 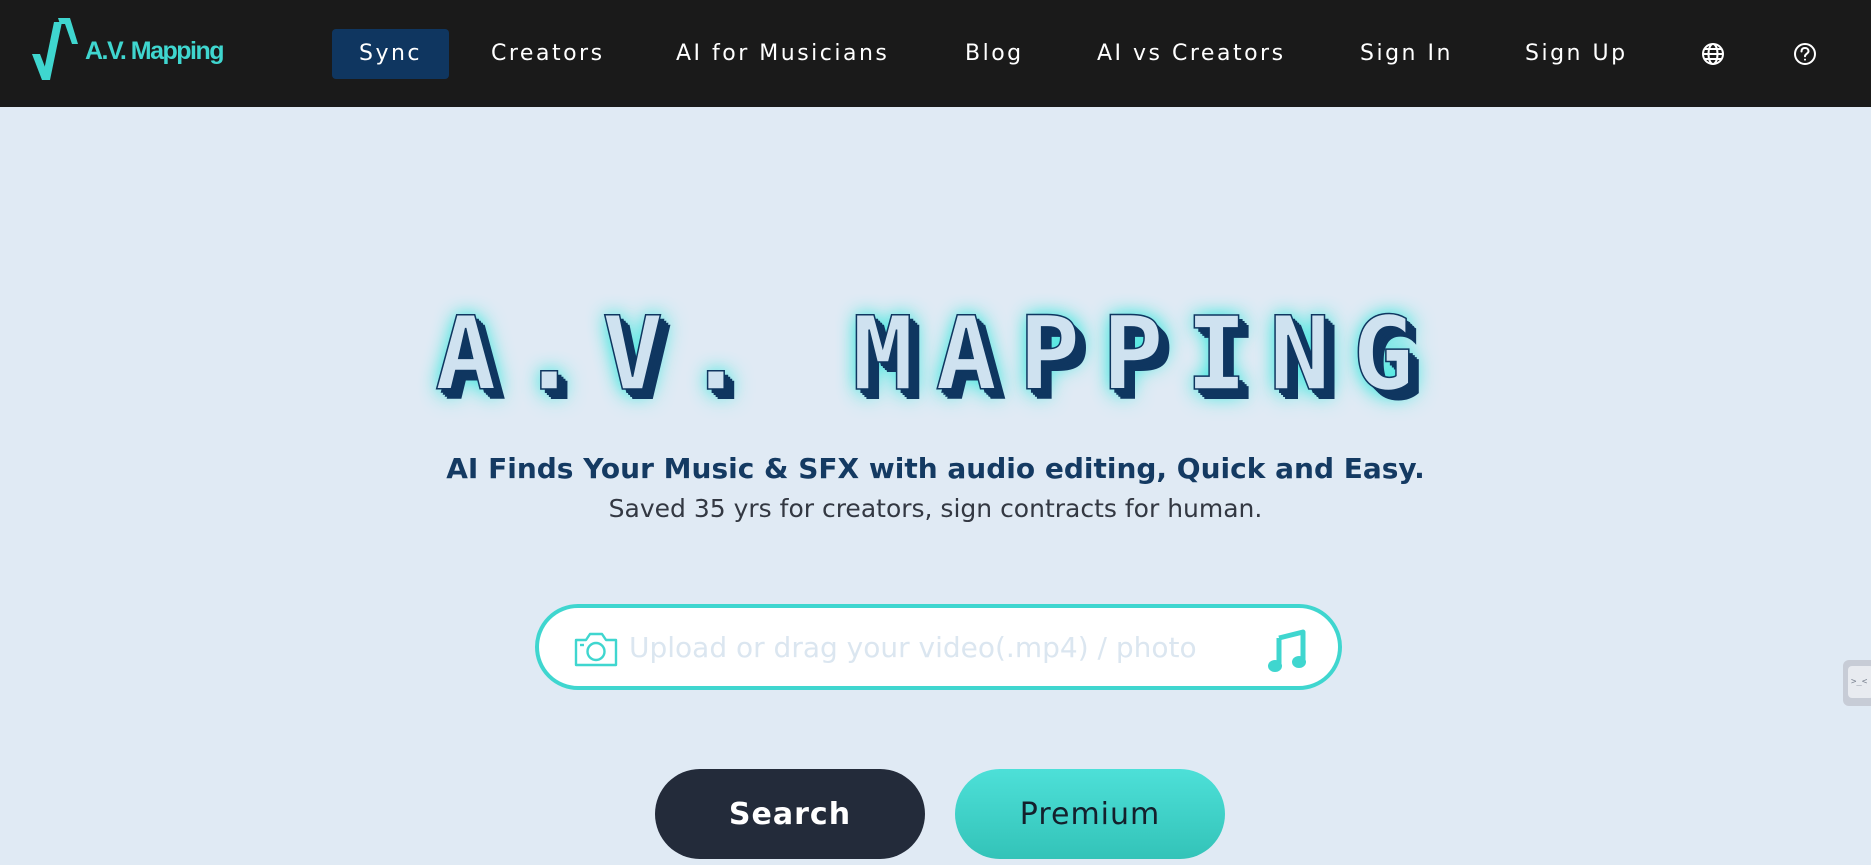 What do you see at coordinates (1287, 653) in the screenshot?
I see `music-note-icon` at bounding box center [1287, 653].